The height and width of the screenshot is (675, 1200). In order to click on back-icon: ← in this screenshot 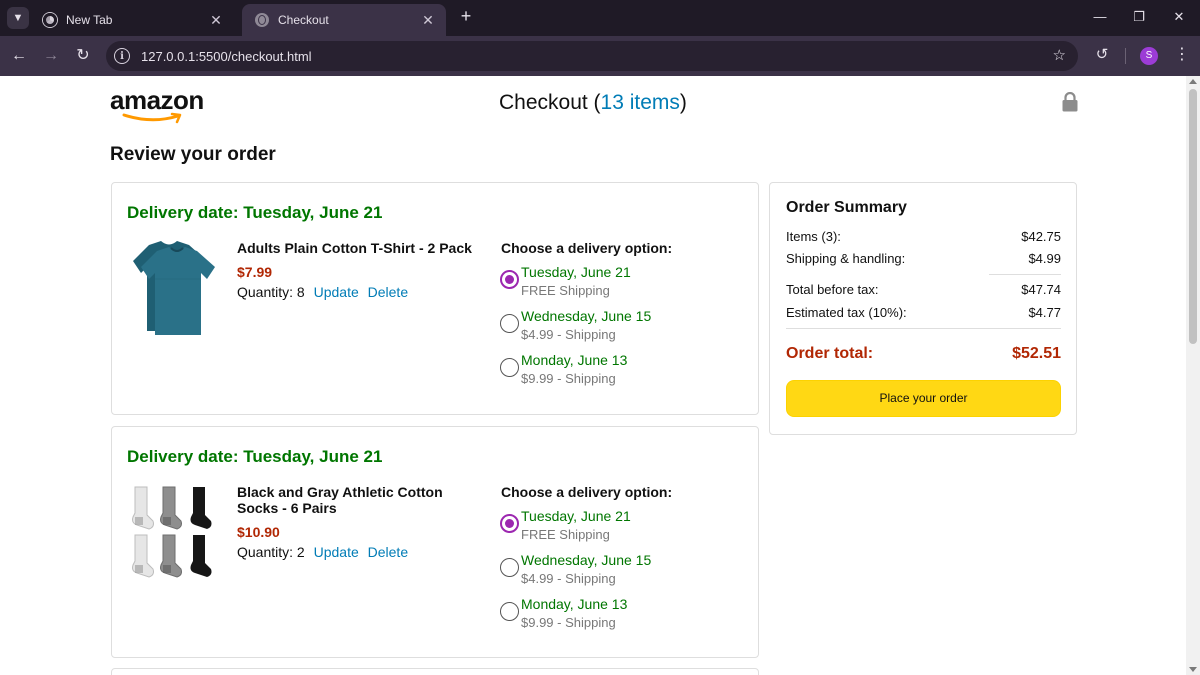, I will do `click(19, 56)`.